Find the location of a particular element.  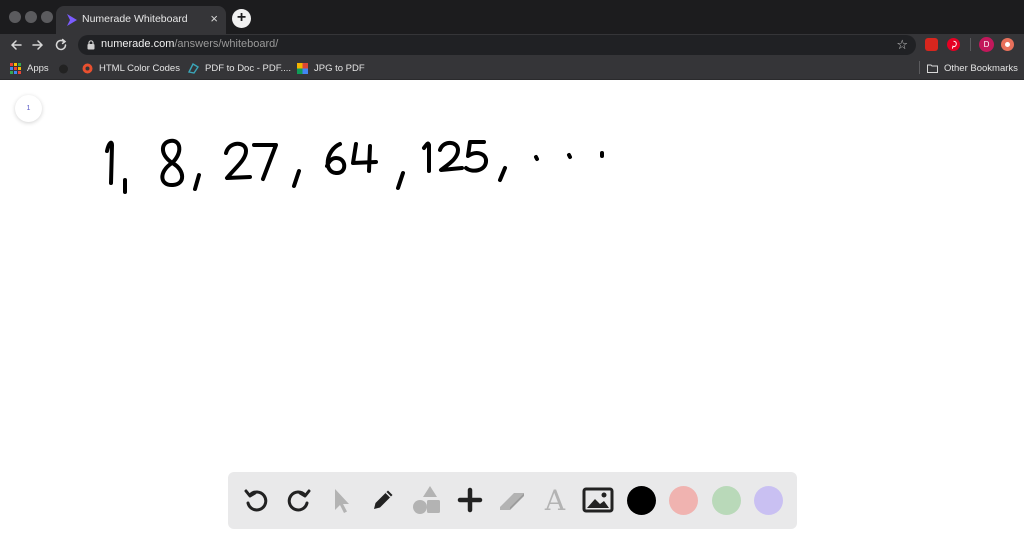

tab-title: Numerade Whiteboard is located at coordinates (135, 19).